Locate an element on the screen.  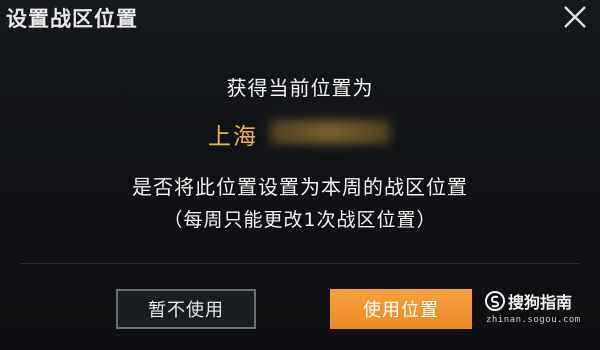
title-bar: 设置战区位置 is located at coordinates (300, 17).